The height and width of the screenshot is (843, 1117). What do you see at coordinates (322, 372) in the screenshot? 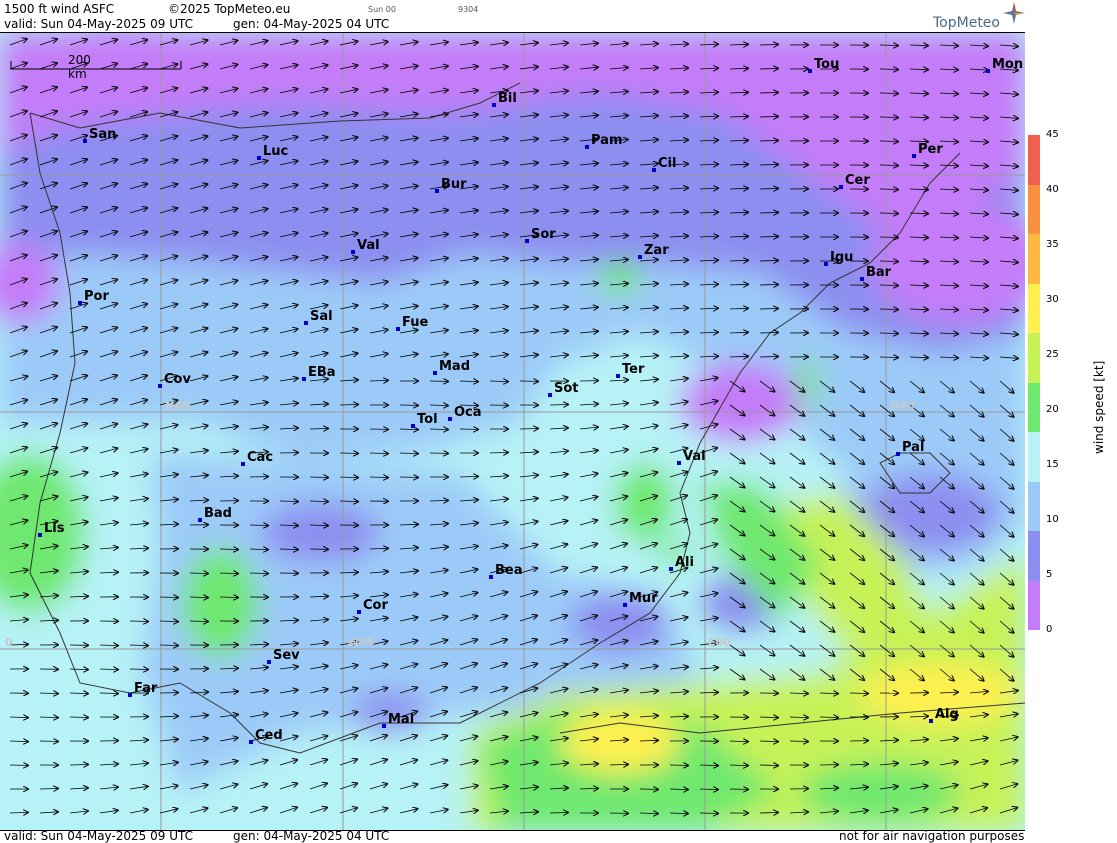
I see `city-label: EBa` at bounding box center [322, 372].